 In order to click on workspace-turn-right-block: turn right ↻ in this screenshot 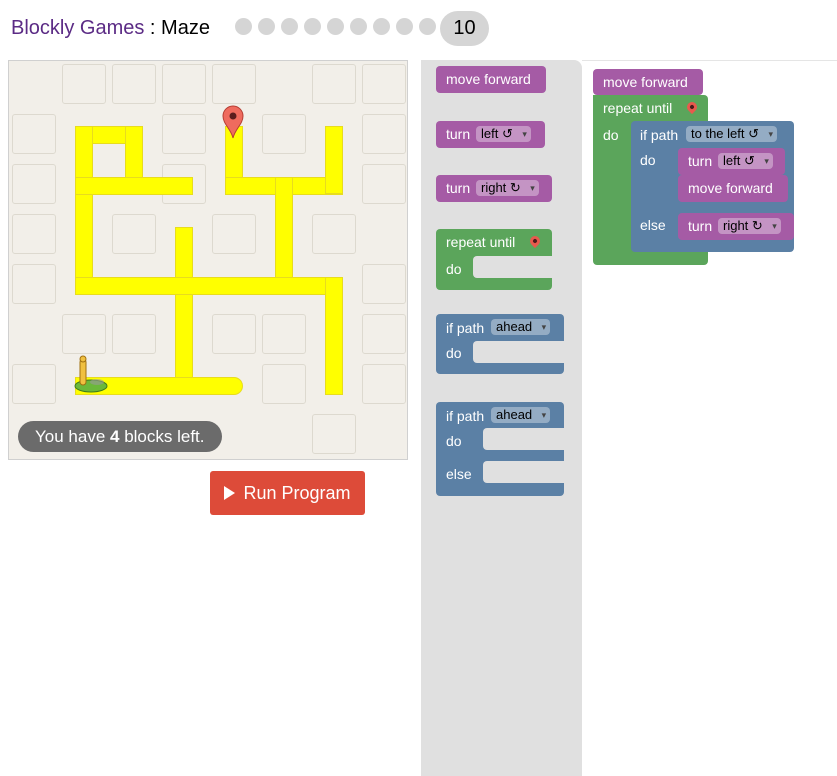, I will do `click(736, 226)`.